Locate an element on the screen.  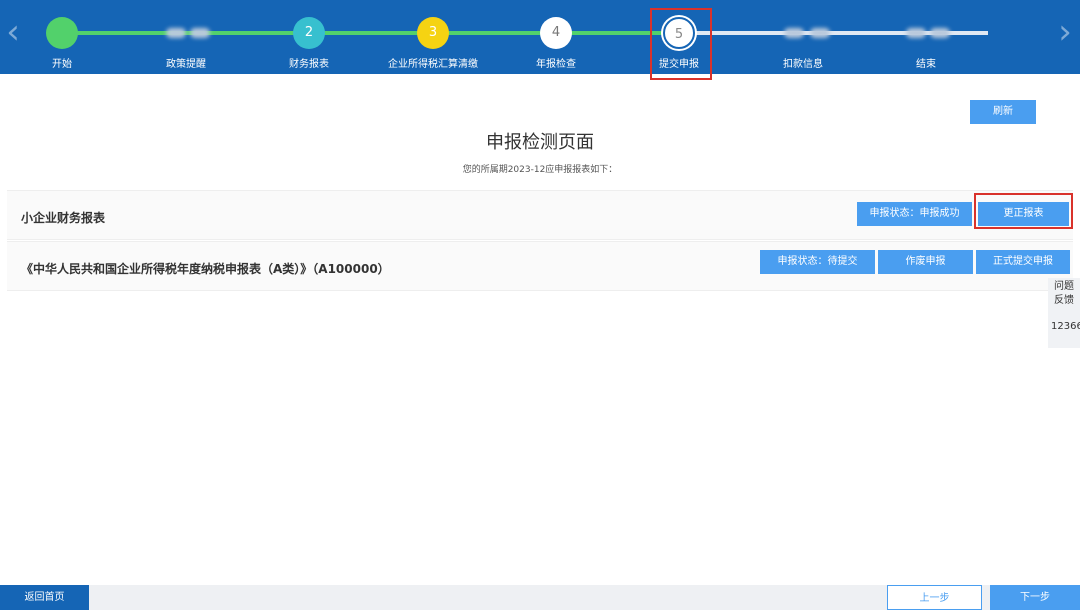
step-label-end: 结束 is located at coordinates (926, 64).